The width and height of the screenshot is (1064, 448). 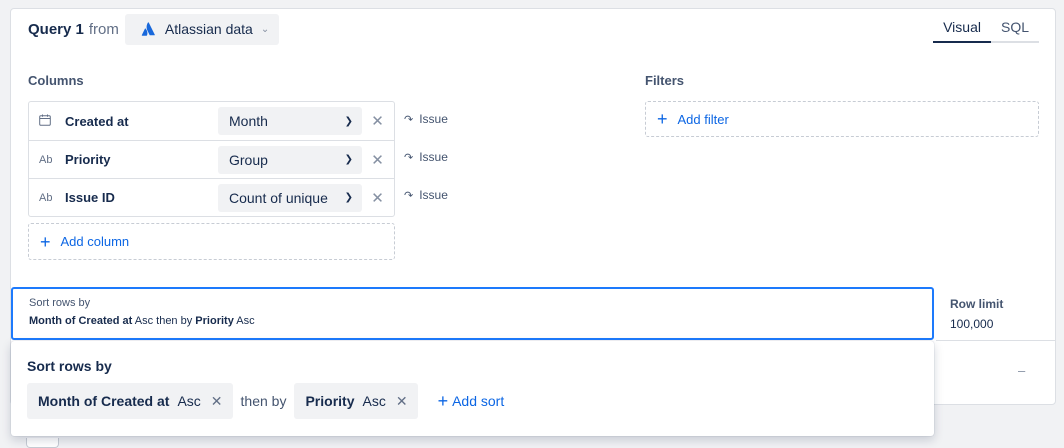 I want to click on aggregation-select: Count of unique ❯, so click(x=290, y=197).